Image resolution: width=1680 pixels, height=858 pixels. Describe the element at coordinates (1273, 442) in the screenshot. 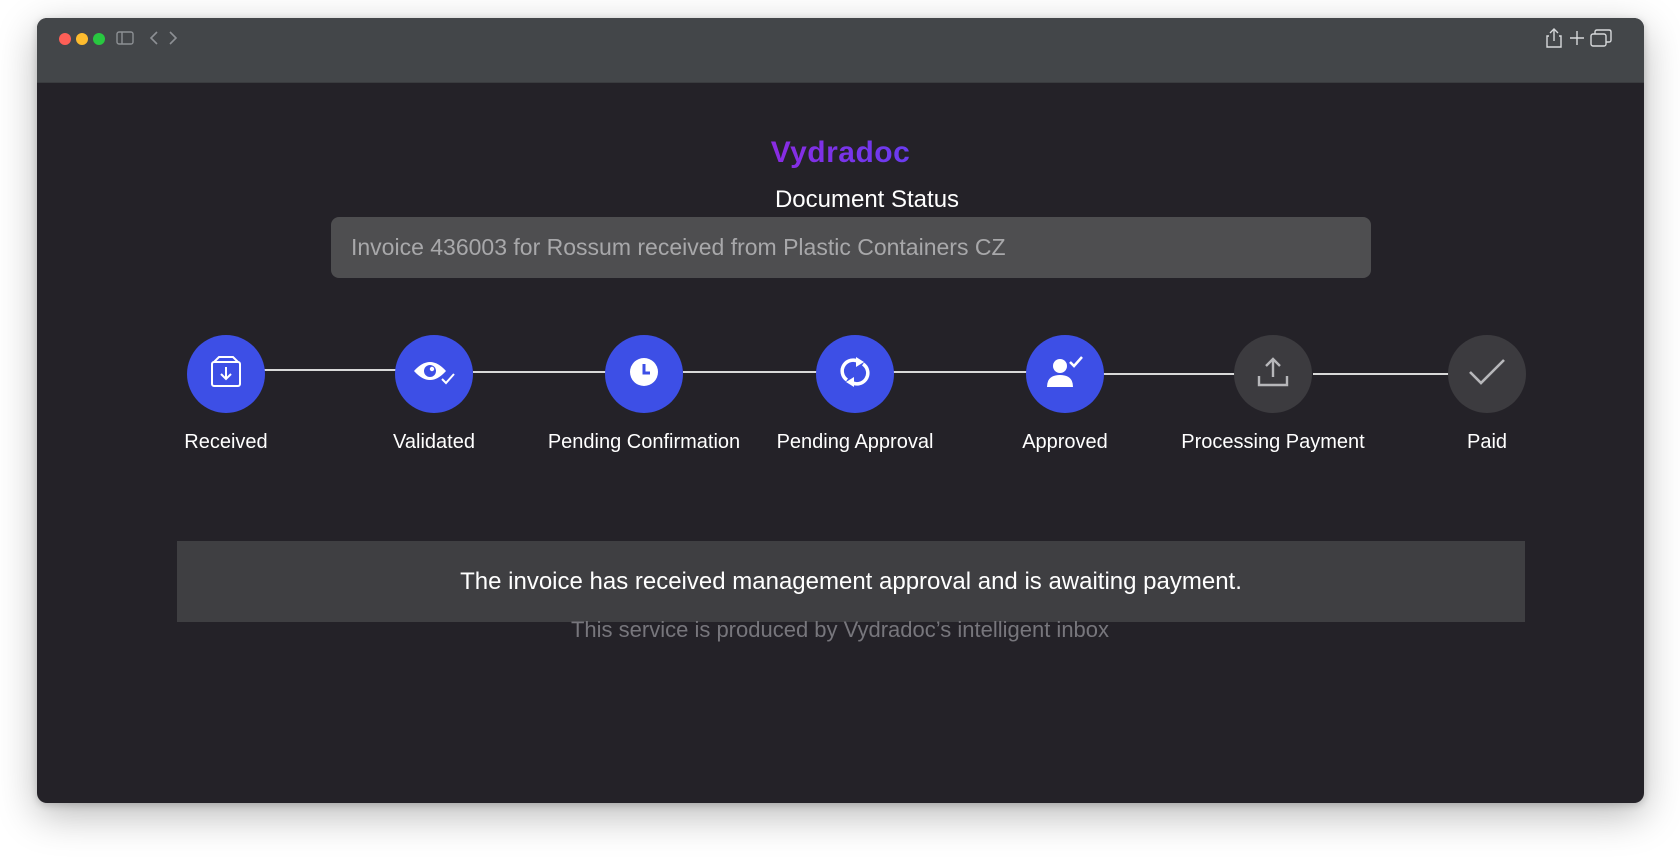

I see `step-label: Processing Payment` at that location.